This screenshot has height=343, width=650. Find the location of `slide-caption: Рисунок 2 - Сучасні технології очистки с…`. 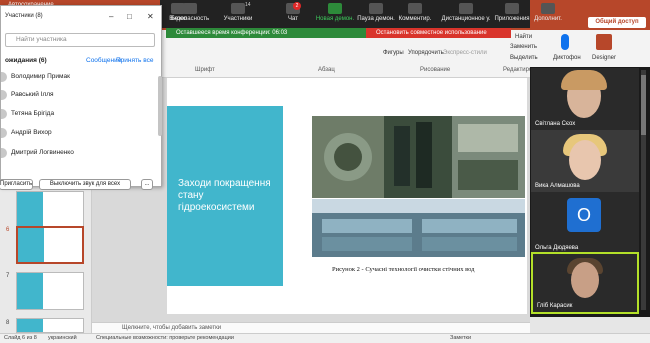

slide-caption: Рисунок 2 - Сучасні технології очистки с… is located at coordinates (403, 269).